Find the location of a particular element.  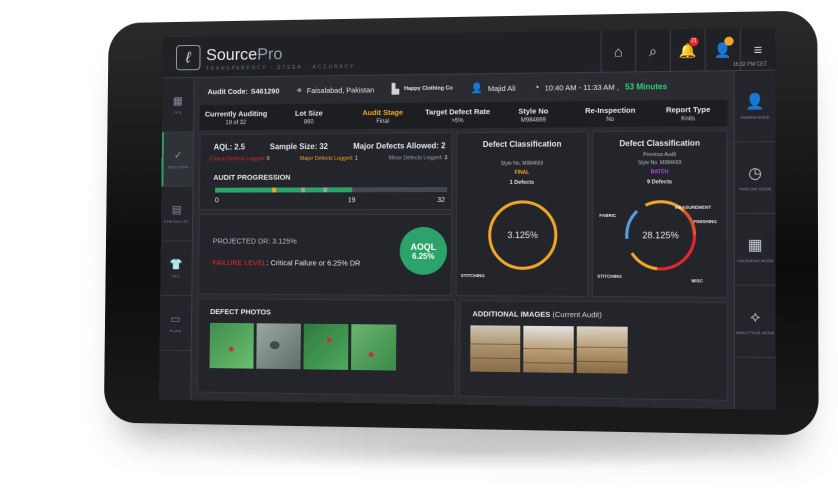

leftnav-item-section: ✓ SECTION is located at coordinates (177, 159).